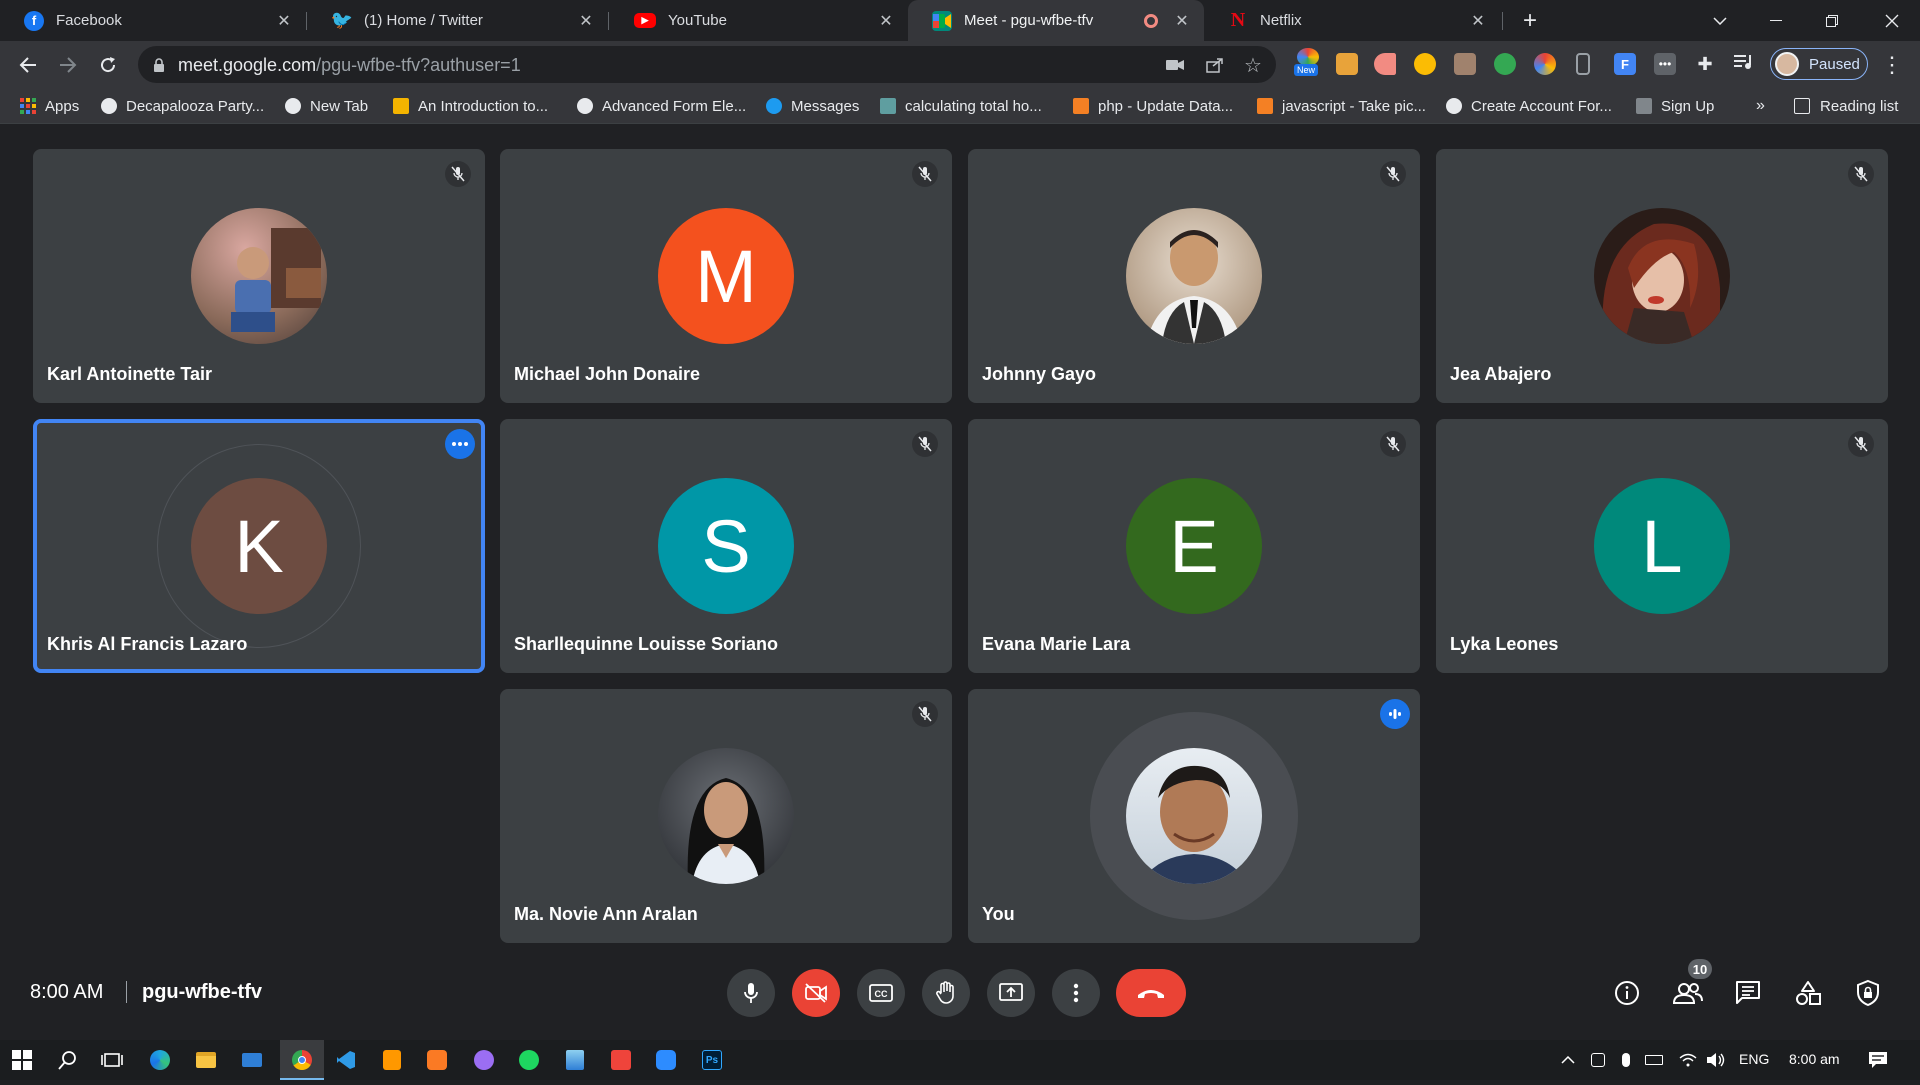 The height and width of the screenshot is (1085, 1920). I want to click on bookmark-apps: Apps, so click(49, 106).